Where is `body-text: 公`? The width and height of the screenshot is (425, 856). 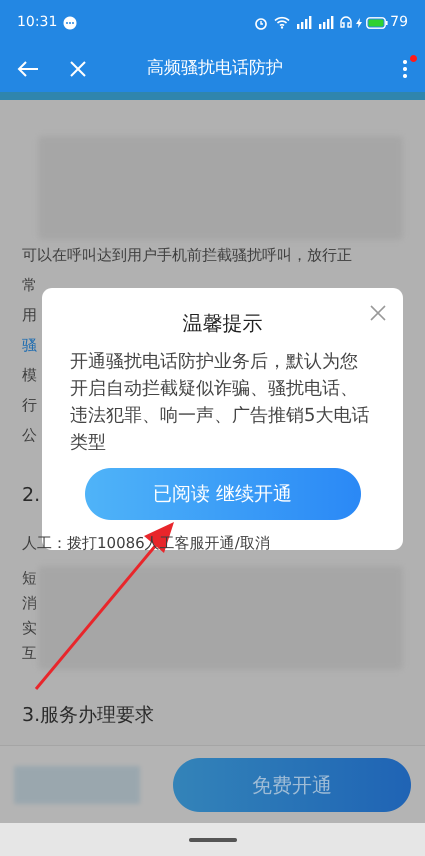
body-text: 公 is located at coordinates (29, 435).